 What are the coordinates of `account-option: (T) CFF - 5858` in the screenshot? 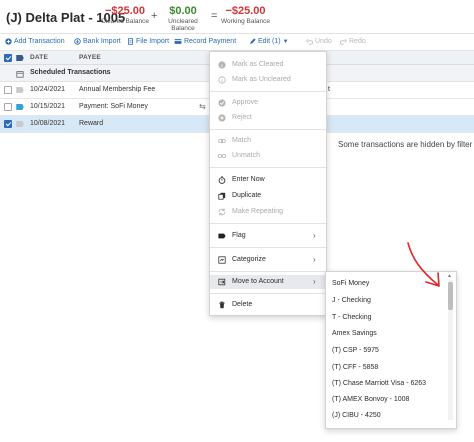 It's located at (355, 367).